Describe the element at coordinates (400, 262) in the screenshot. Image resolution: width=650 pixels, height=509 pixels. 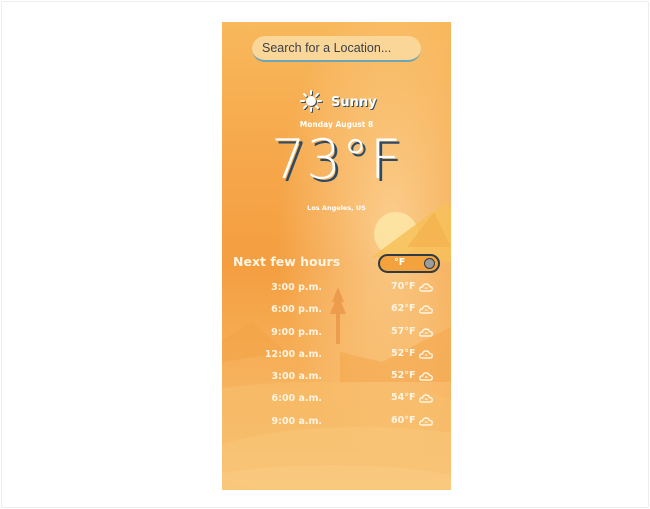
I see `unit-toggle-label: °F` at that location.